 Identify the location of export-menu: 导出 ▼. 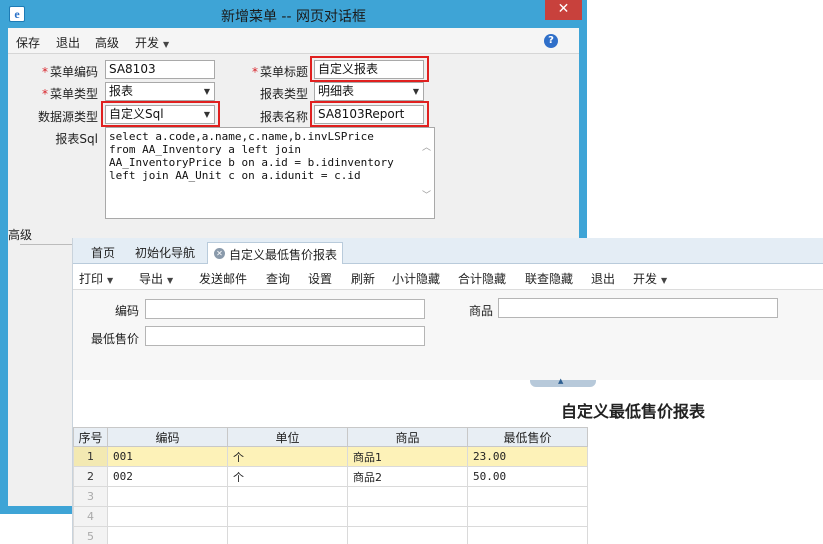
(156, 278).